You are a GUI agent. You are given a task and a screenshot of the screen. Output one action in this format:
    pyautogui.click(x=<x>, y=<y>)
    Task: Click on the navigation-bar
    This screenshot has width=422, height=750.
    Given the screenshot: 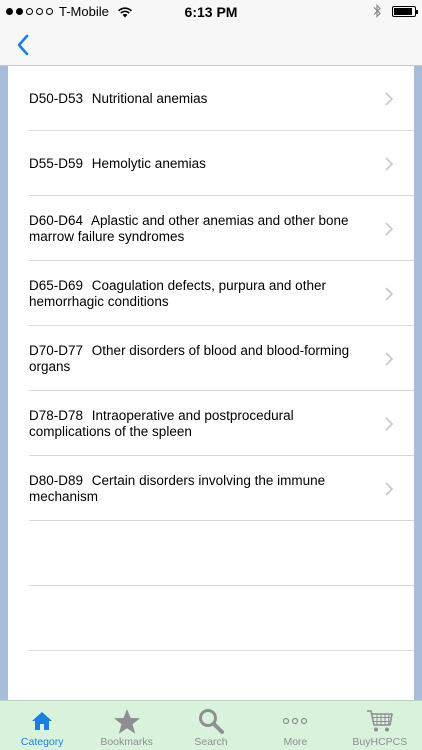 What is the action you would take?
    pyautogui.click(x=211, y=45)
    